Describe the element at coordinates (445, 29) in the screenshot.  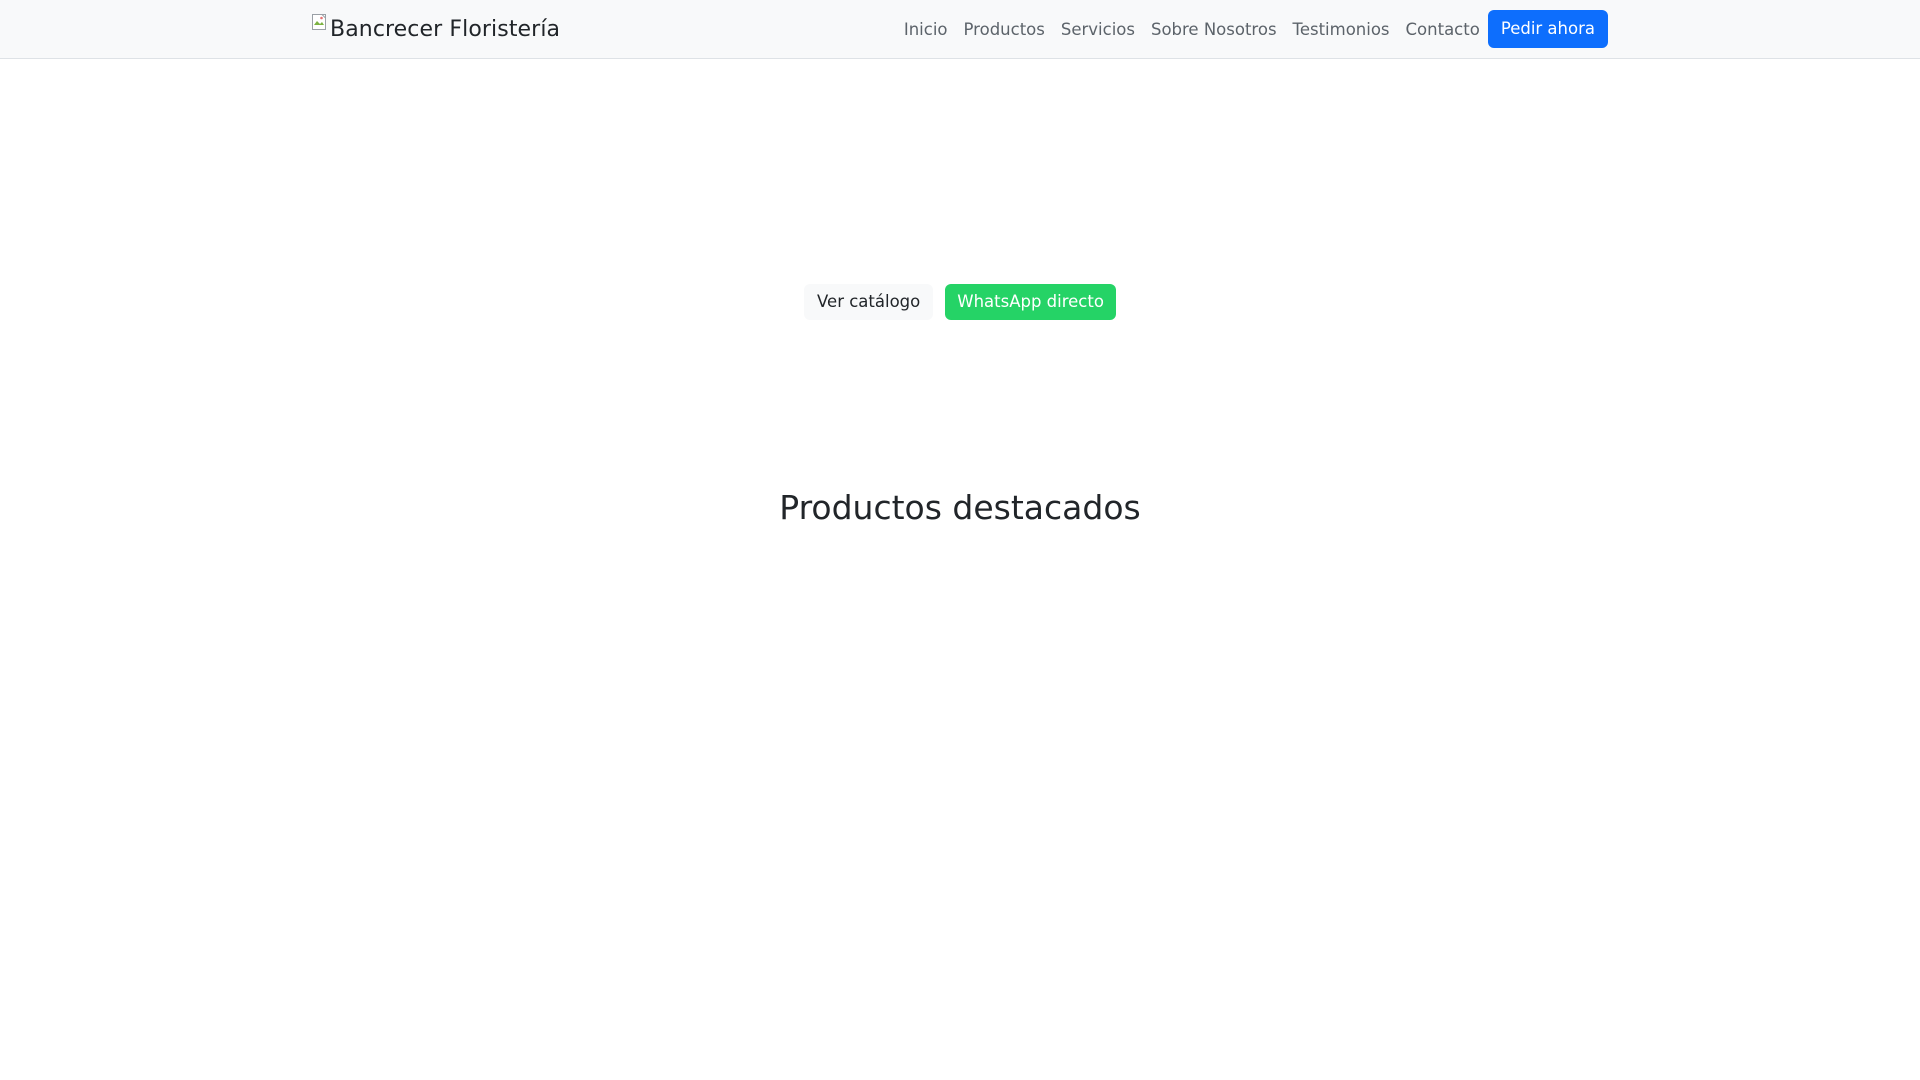
I see `brand-logo-alt-text: Bancrecer Floristería` at that location.